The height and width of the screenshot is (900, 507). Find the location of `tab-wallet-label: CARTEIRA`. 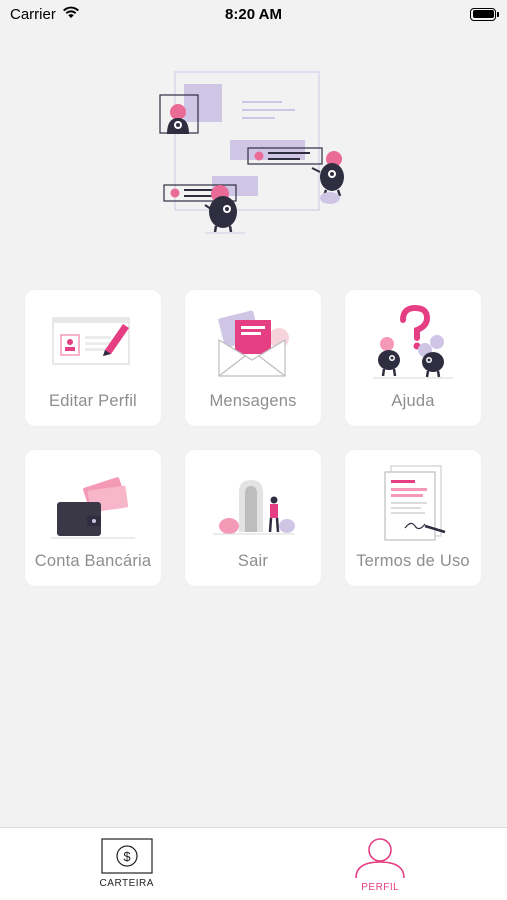

tab-wallet-label: CARTEIRA is located at coordinates (126, 883).